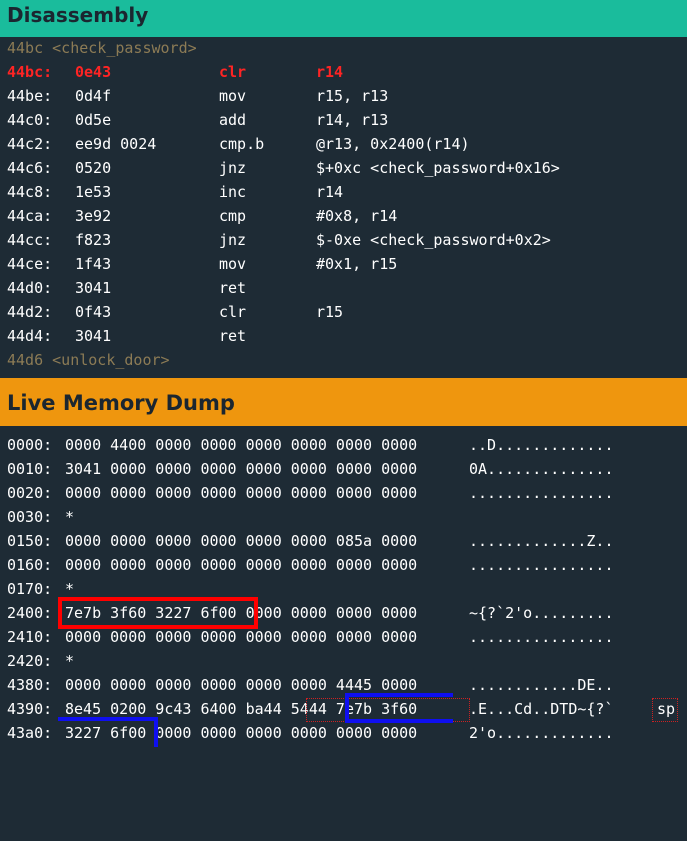 This screenshot has height=841, width=687. Describe the element at coordinates (121, 403) in the screenshot. I see `memory-dump-title: Live Memory Dump` at that location.